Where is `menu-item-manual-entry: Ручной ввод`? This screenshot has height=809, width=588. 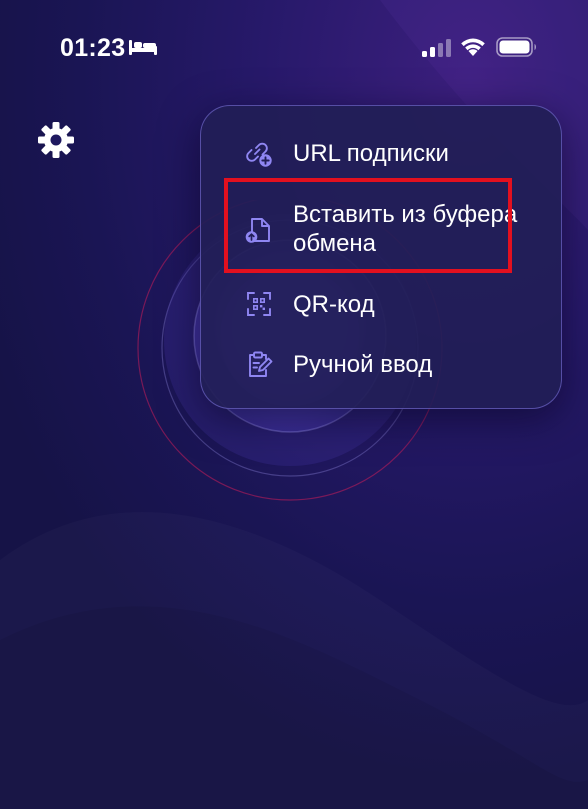
menu-item-manual-entry: Ручной ввод is located at coordinates (382, 364).